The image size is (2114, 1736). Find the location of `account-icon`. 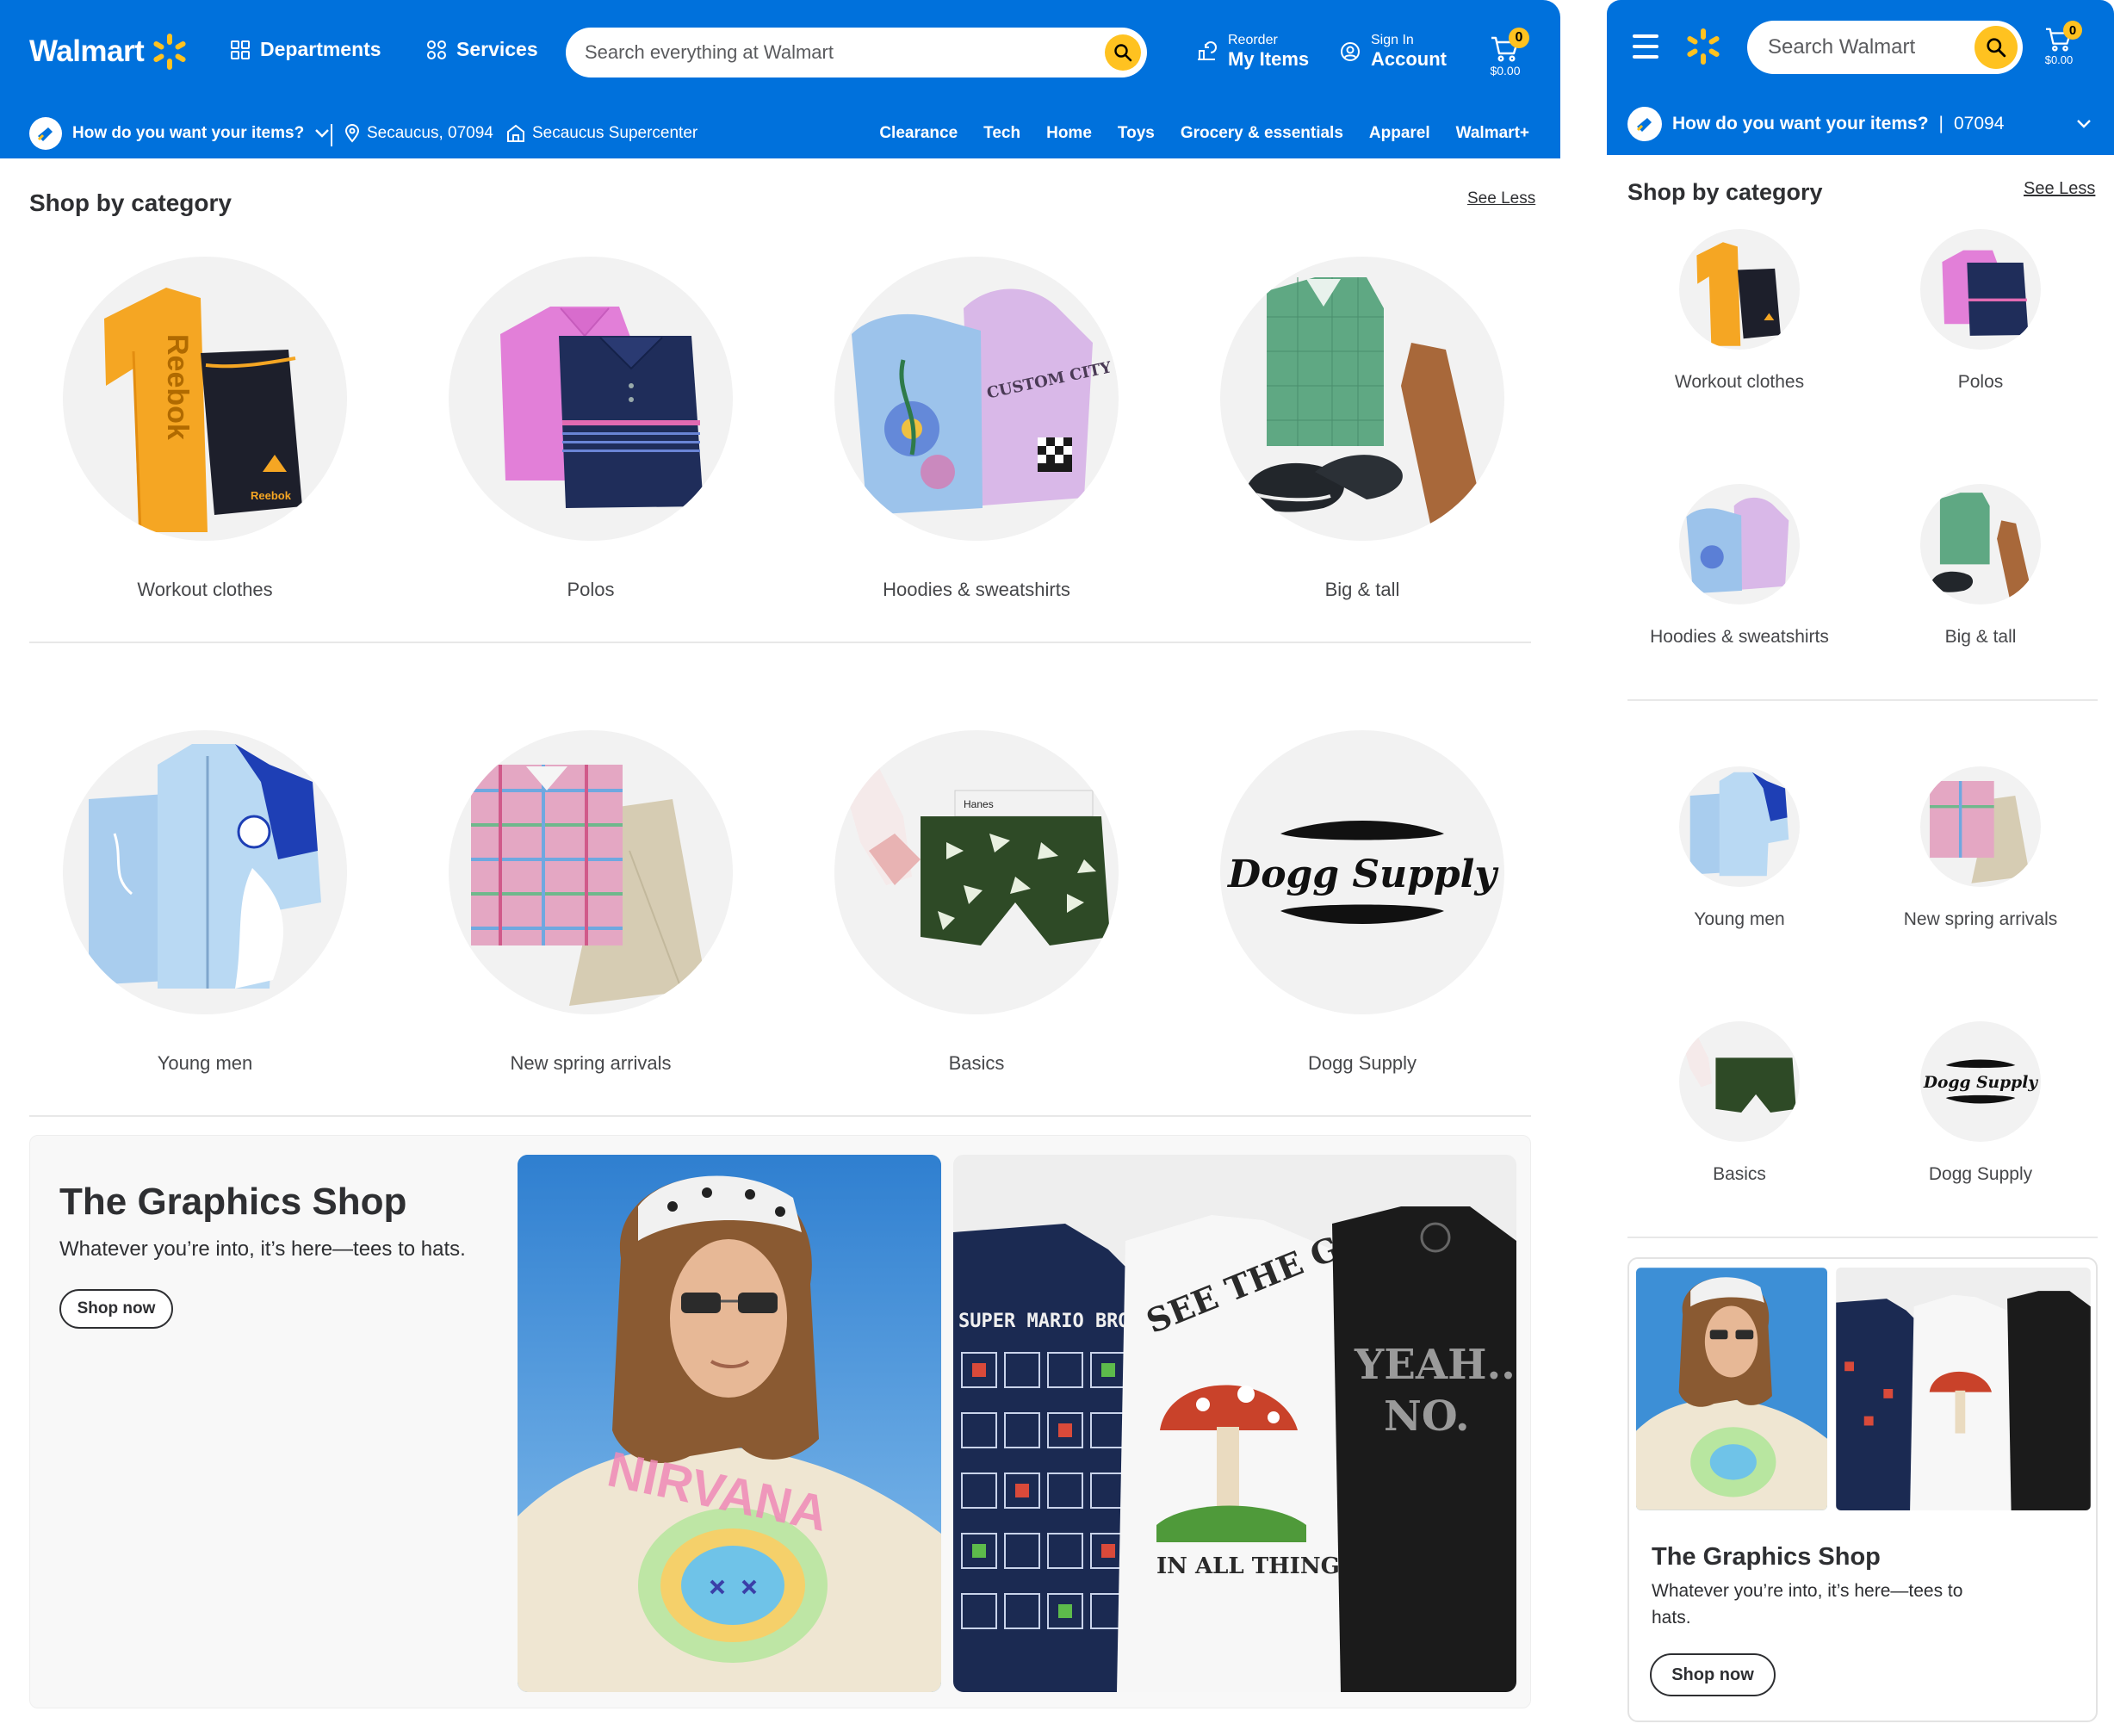

account-icon is located at coordinates (1350, 52).